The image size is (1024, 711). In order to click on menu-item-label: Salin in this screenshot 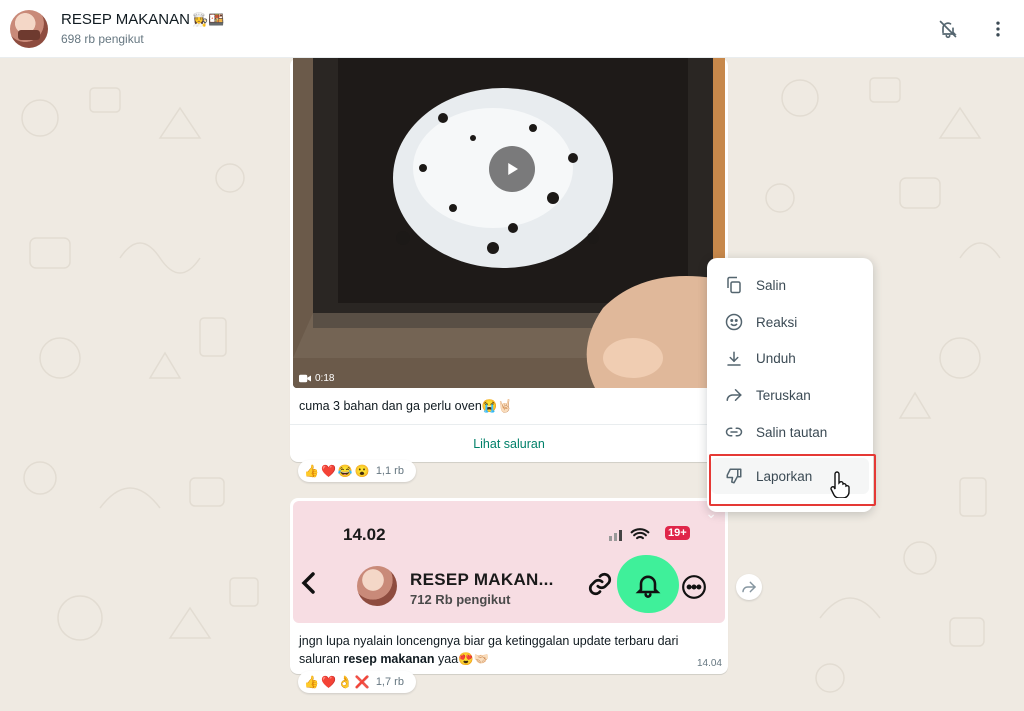, I will do `click(771, 285)`.